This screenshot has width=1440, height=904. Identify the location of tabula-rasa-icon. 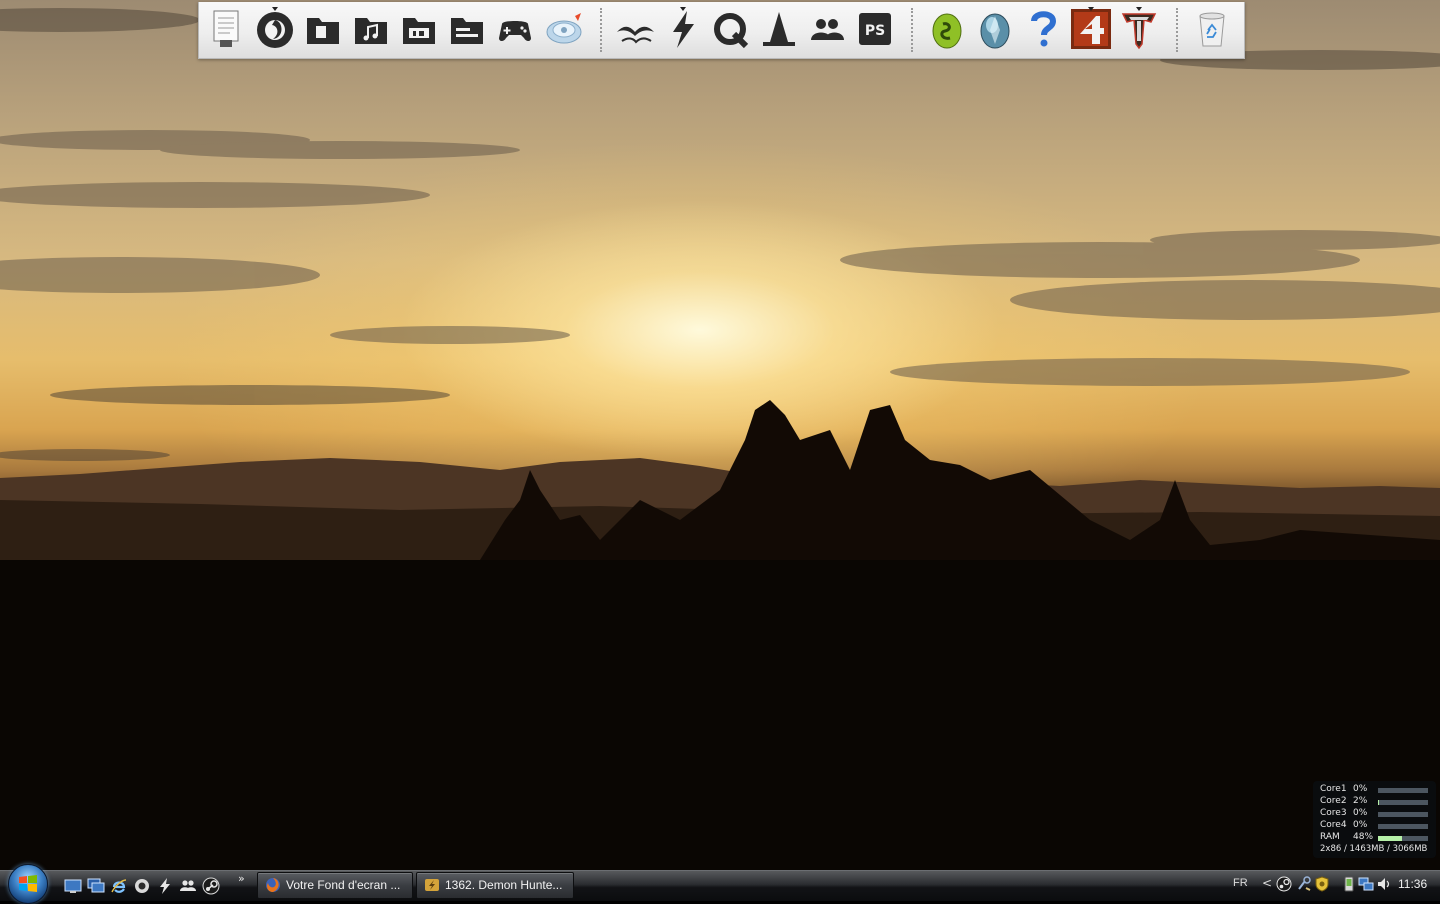
(1139, 28).